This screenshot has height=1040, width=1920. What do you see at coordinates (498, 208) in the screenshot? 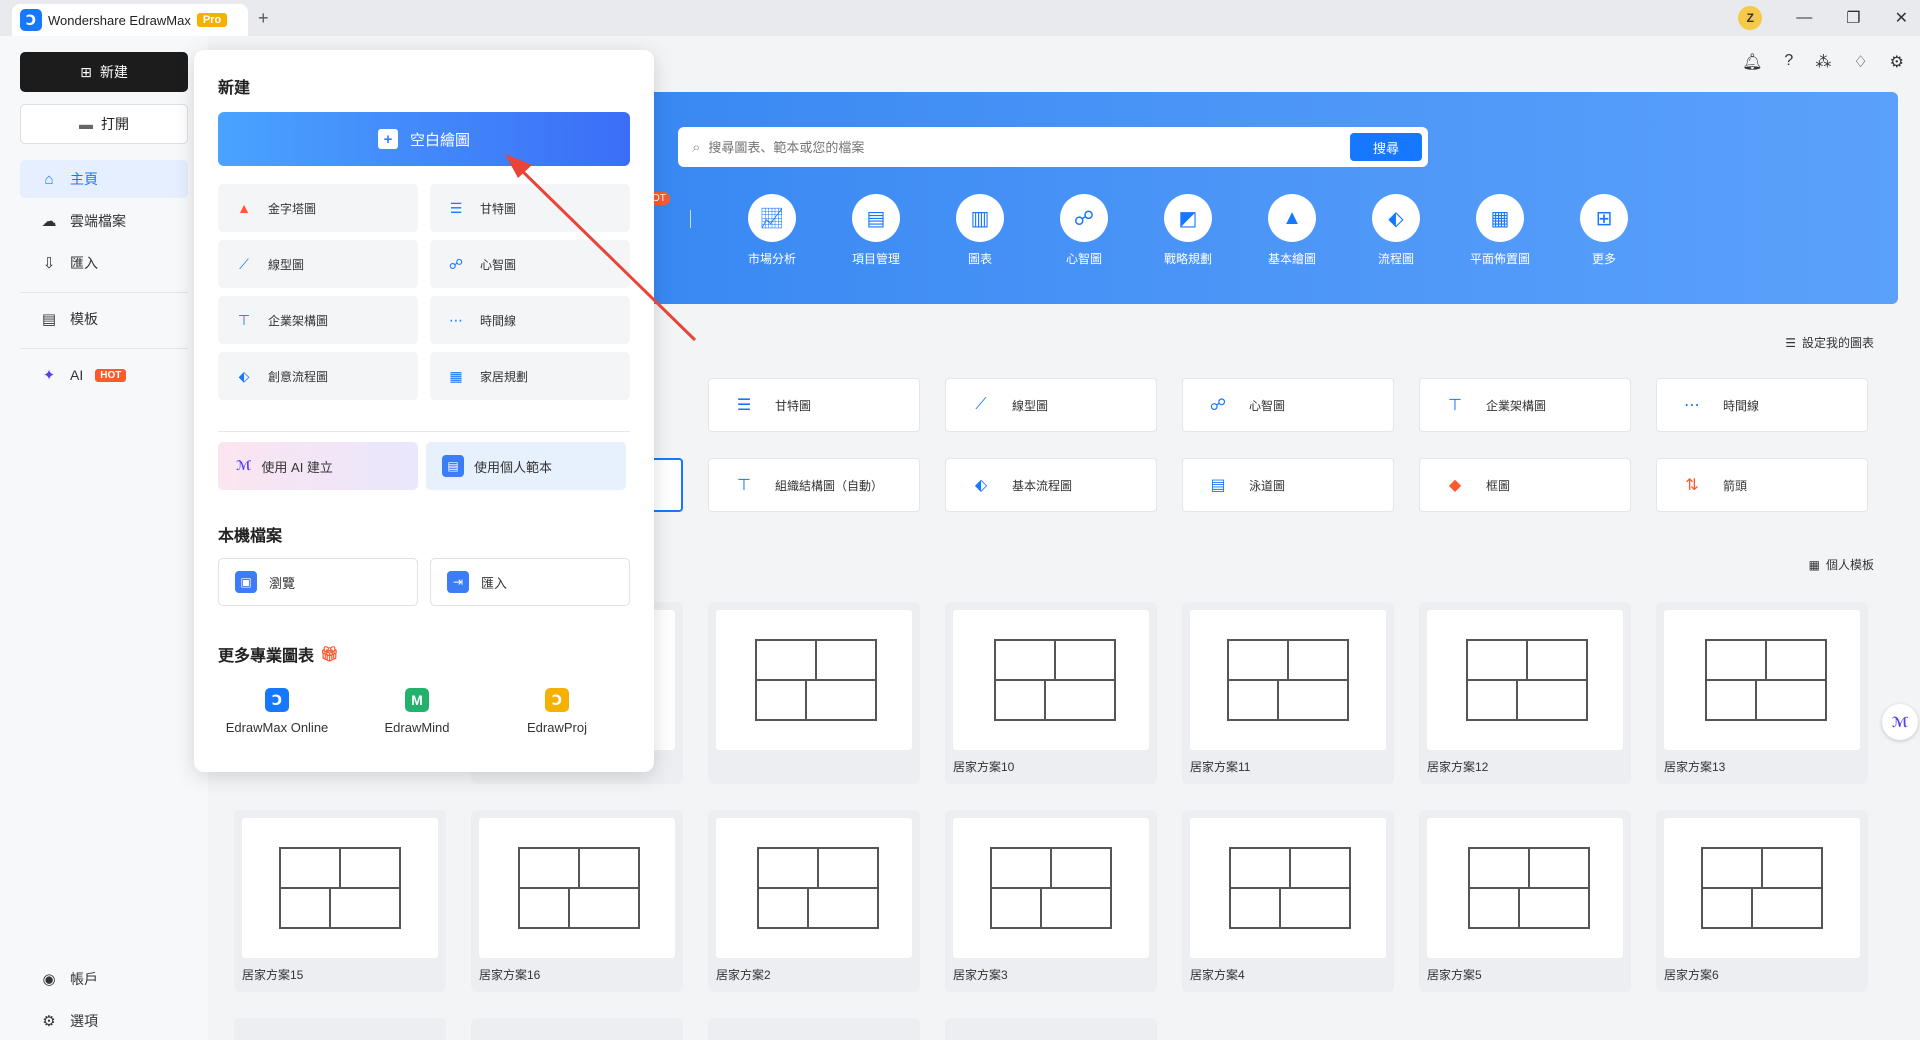
I see `popup-item-label: 甘特圖` at bounding box center [498, 208].